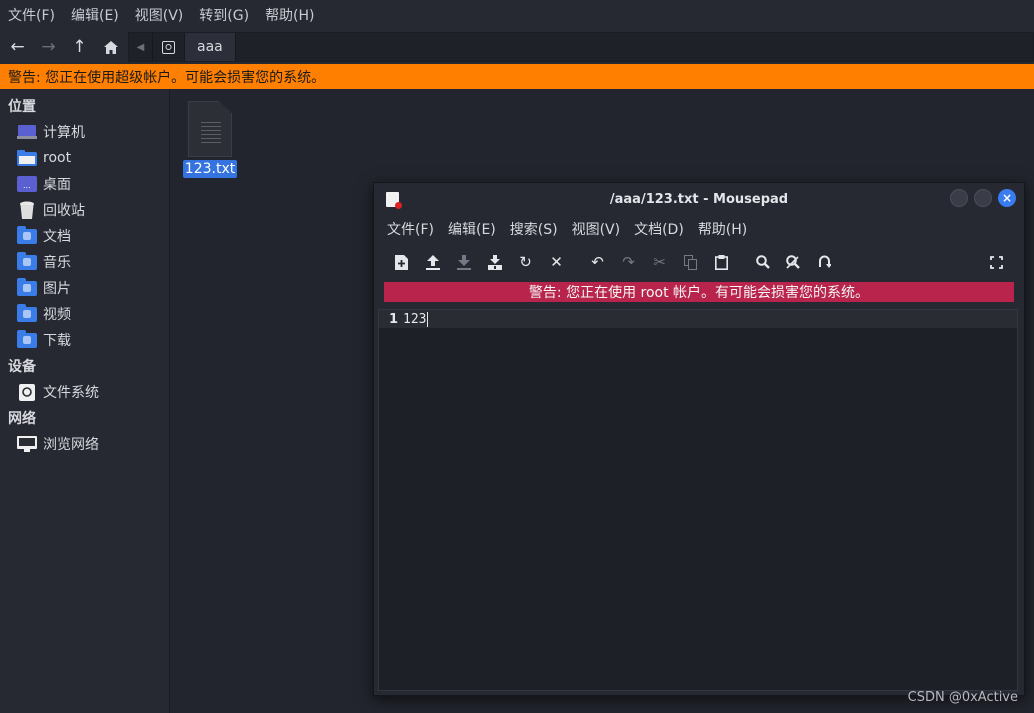  I want to click on pictures-folder-icon, so click(27, 287).